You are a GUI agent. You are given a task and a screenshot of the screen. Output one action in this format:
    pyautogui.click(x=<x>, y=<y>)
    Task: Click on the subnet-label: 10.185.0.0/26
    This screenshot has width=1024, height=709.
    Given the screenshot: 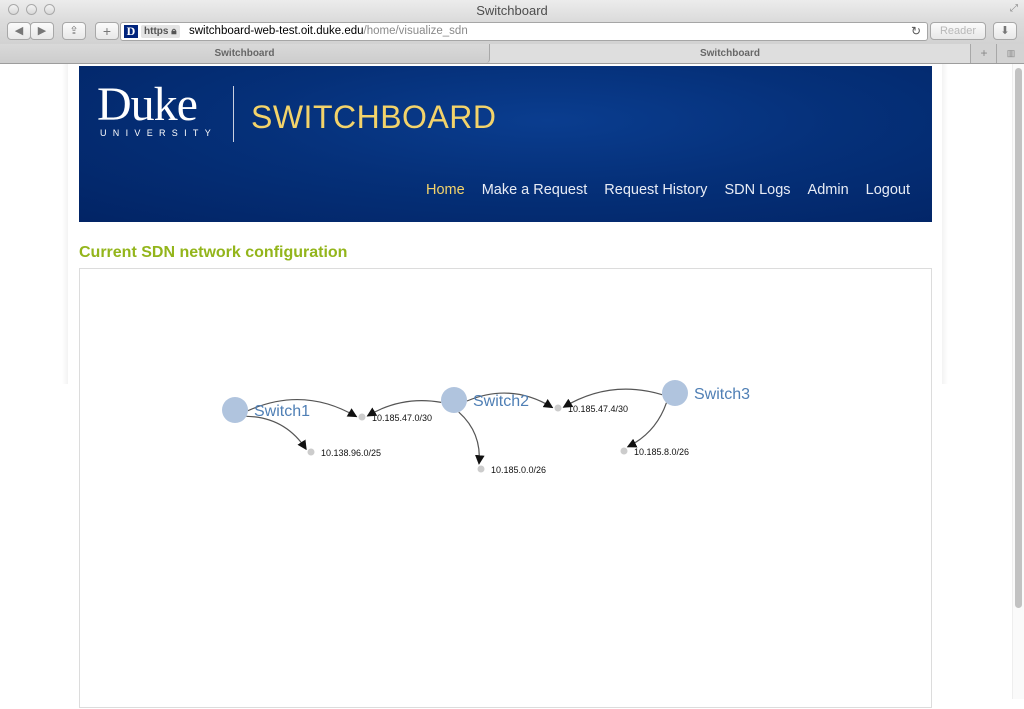 What is the action you would take?
    pyautogui.click(x=518, y=470)
    